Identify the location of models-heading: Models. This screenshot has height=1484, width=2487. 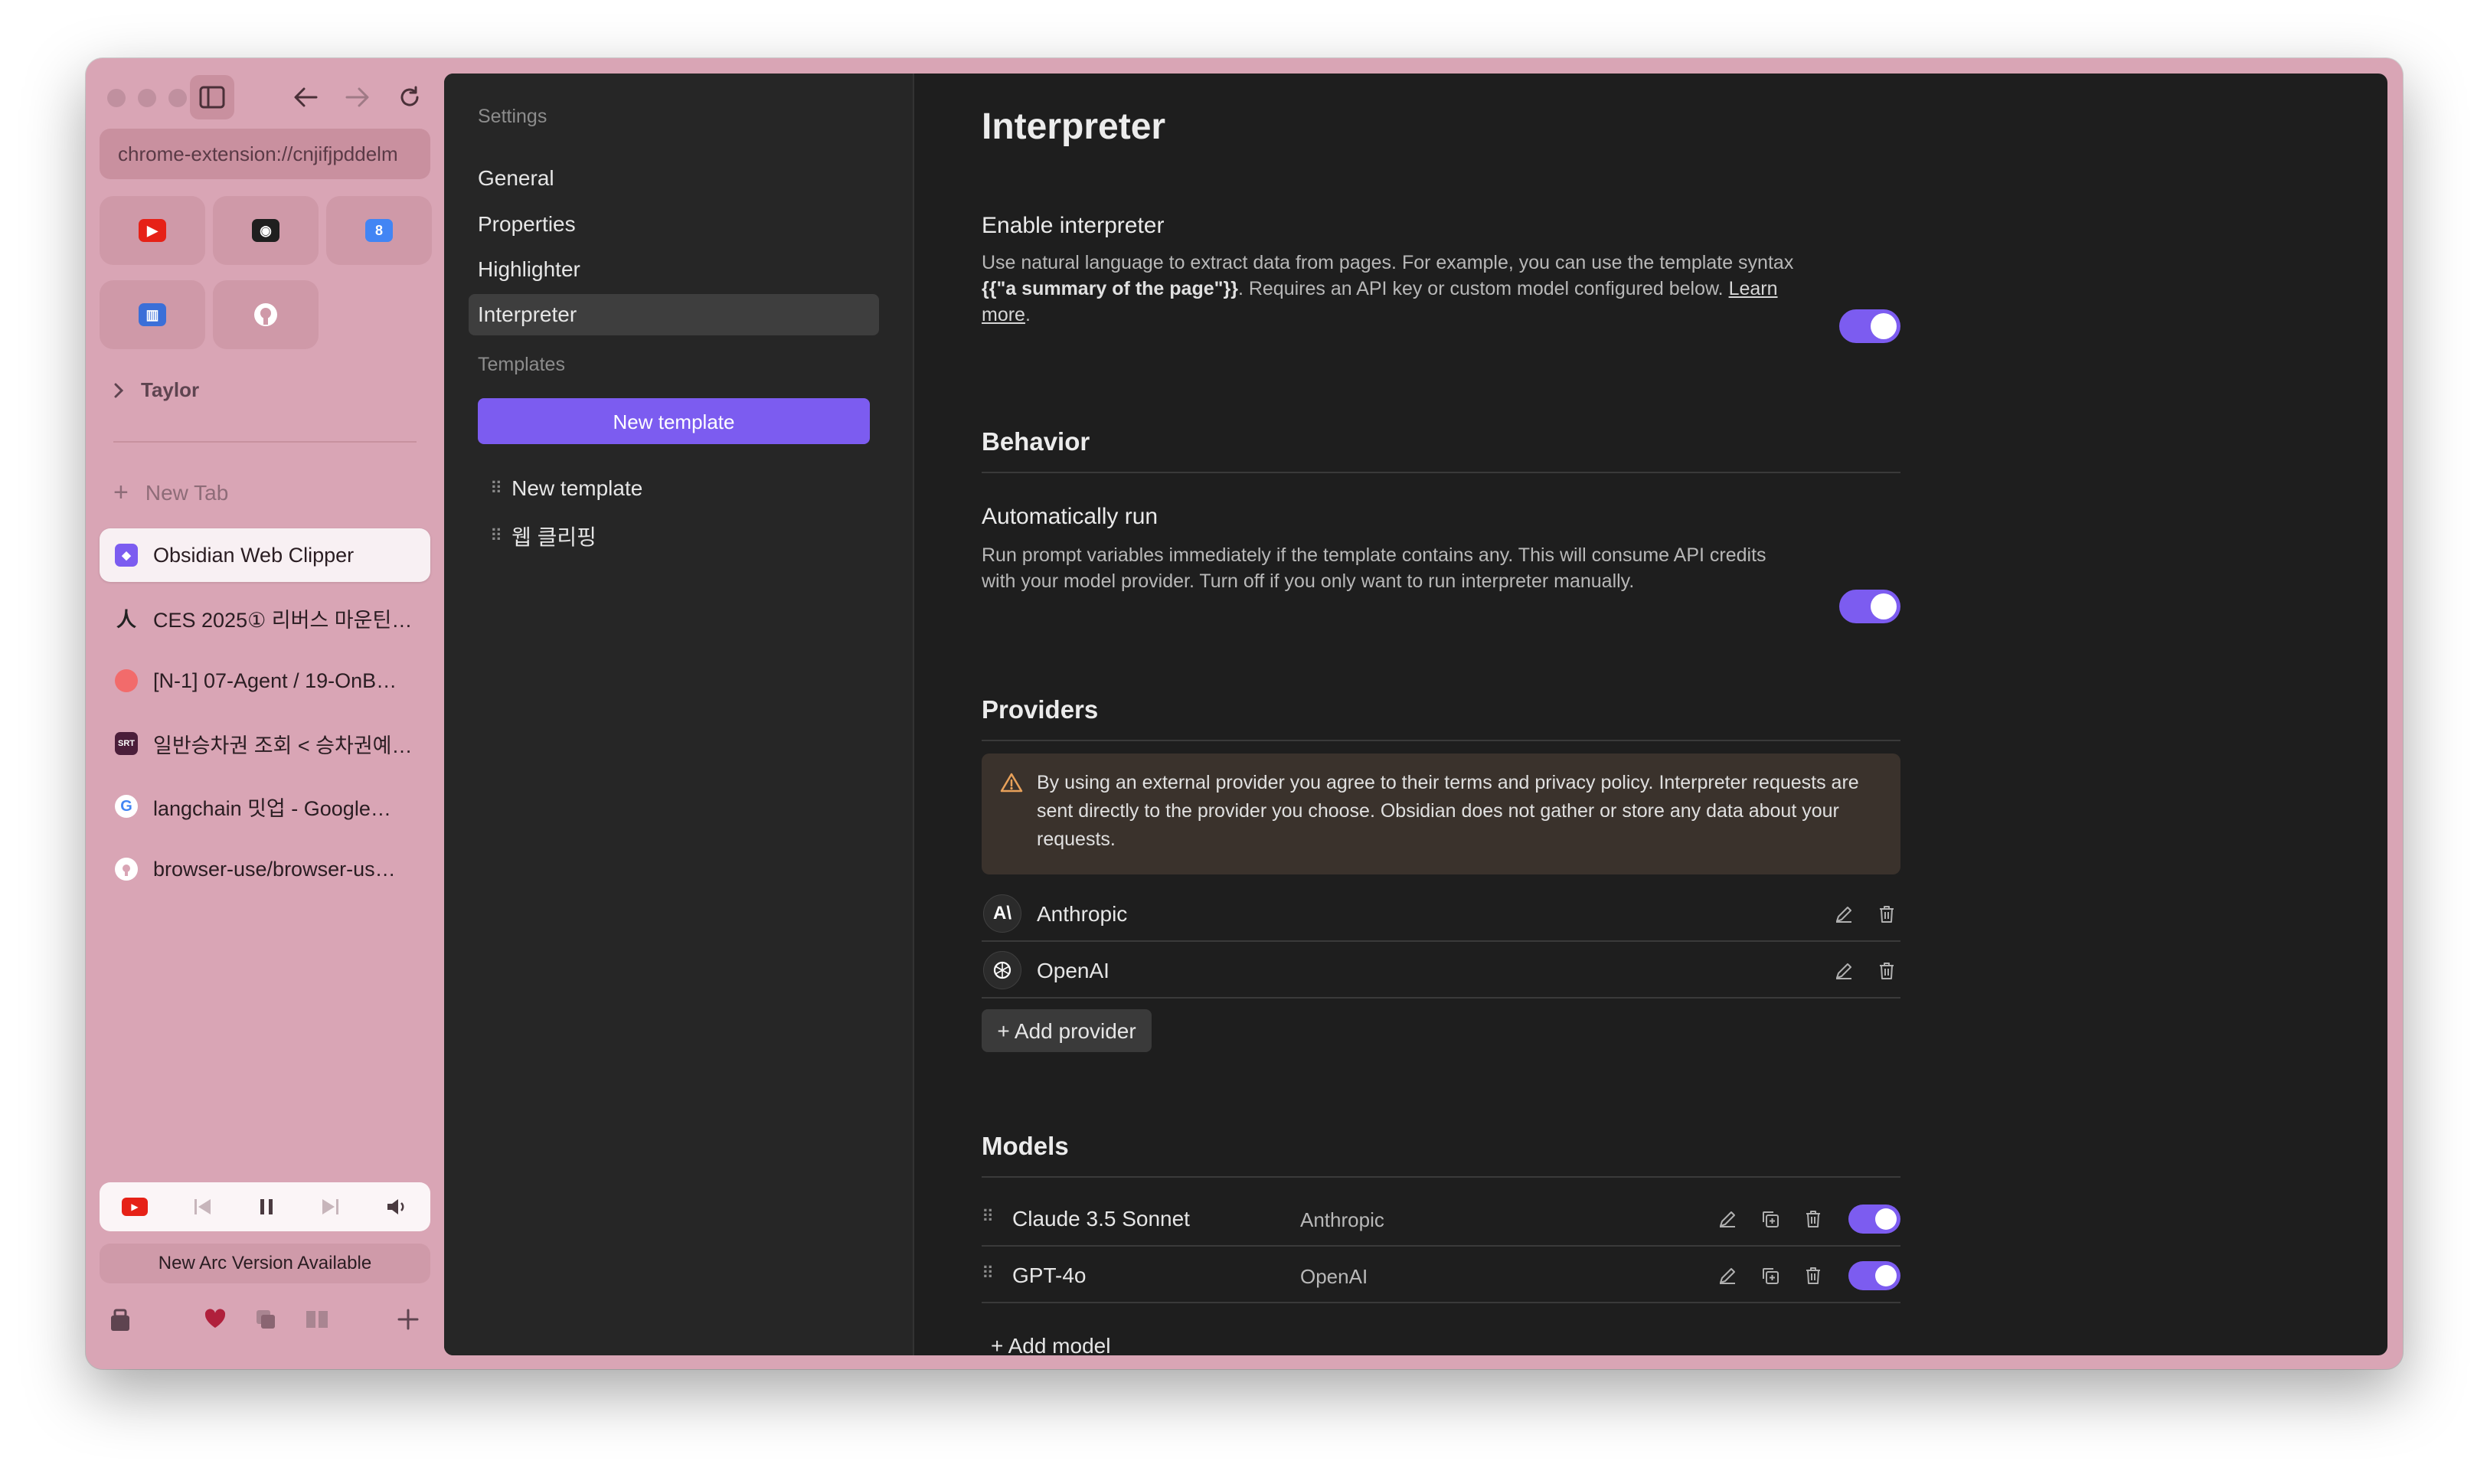
(1025, 1146).